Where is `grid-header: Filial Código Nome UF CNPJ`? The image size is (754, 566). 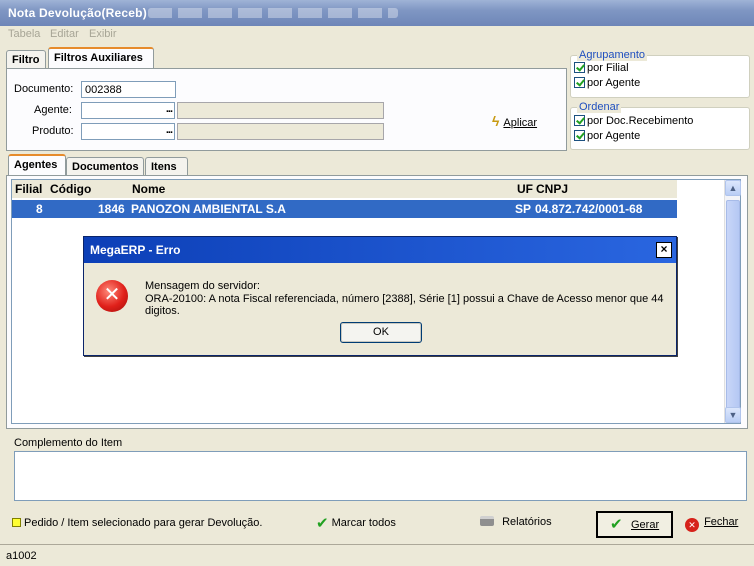 grid-header: Filial Código Nome UF CNPJ is located at coordinates (344, 189).